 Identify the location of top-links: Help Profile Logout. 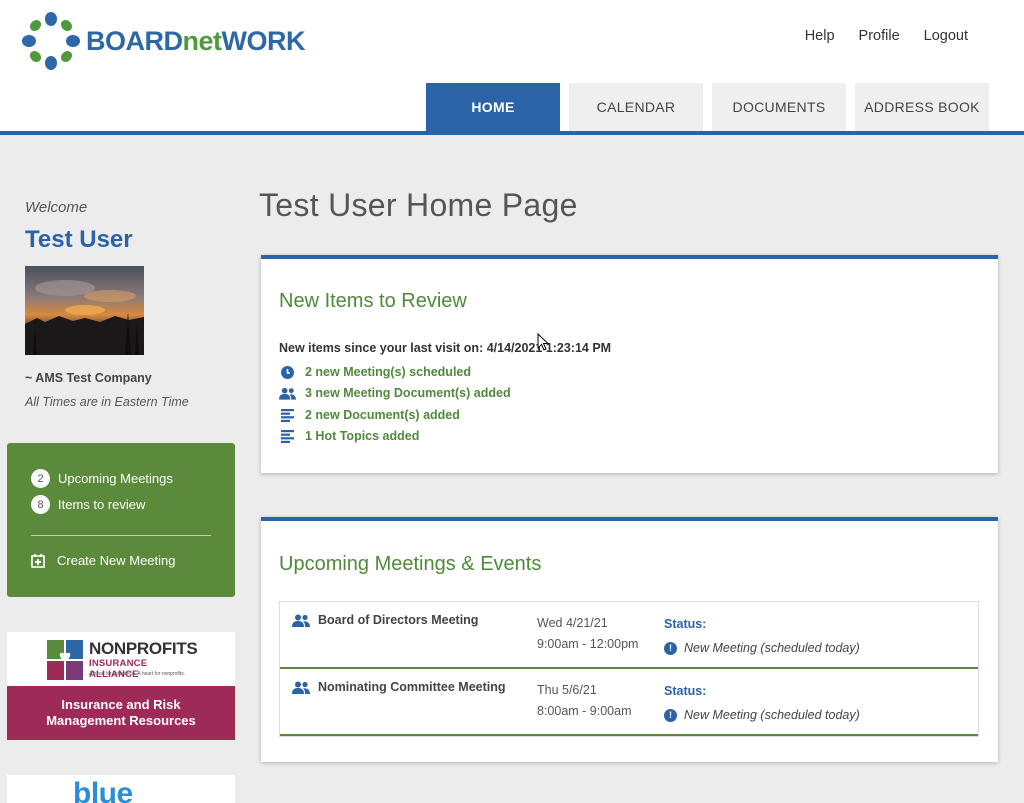
(886, 36).